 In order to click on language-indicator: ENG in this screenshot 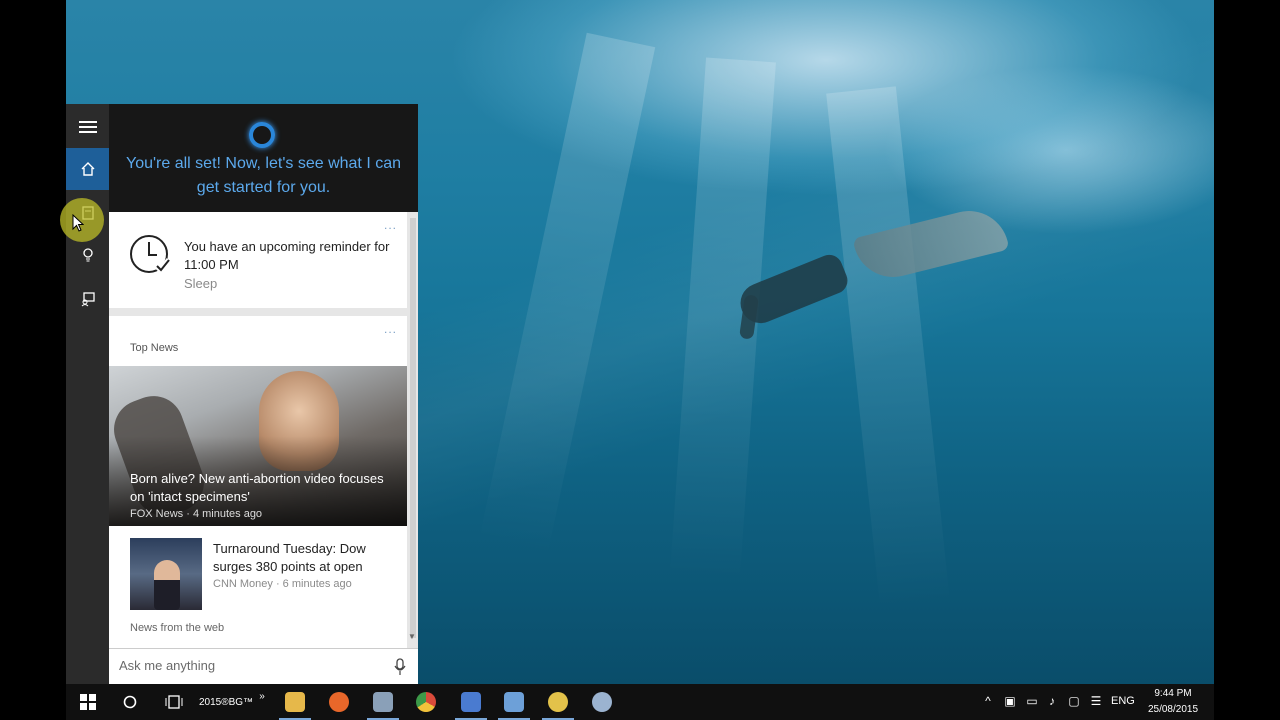, I will do `click(1123, 701)`.